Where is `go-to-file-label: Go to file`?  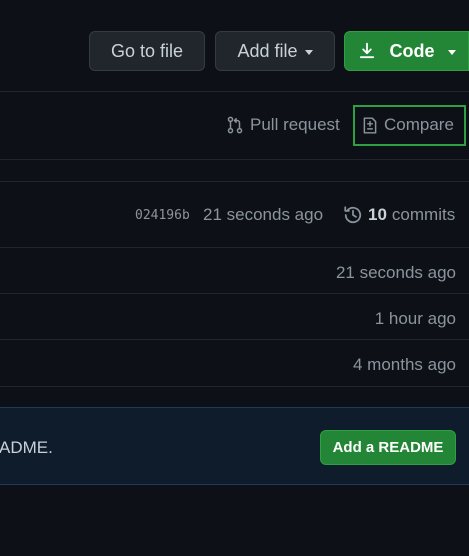 go-to-file-label: Go to file is located at coordinates (147, 50).